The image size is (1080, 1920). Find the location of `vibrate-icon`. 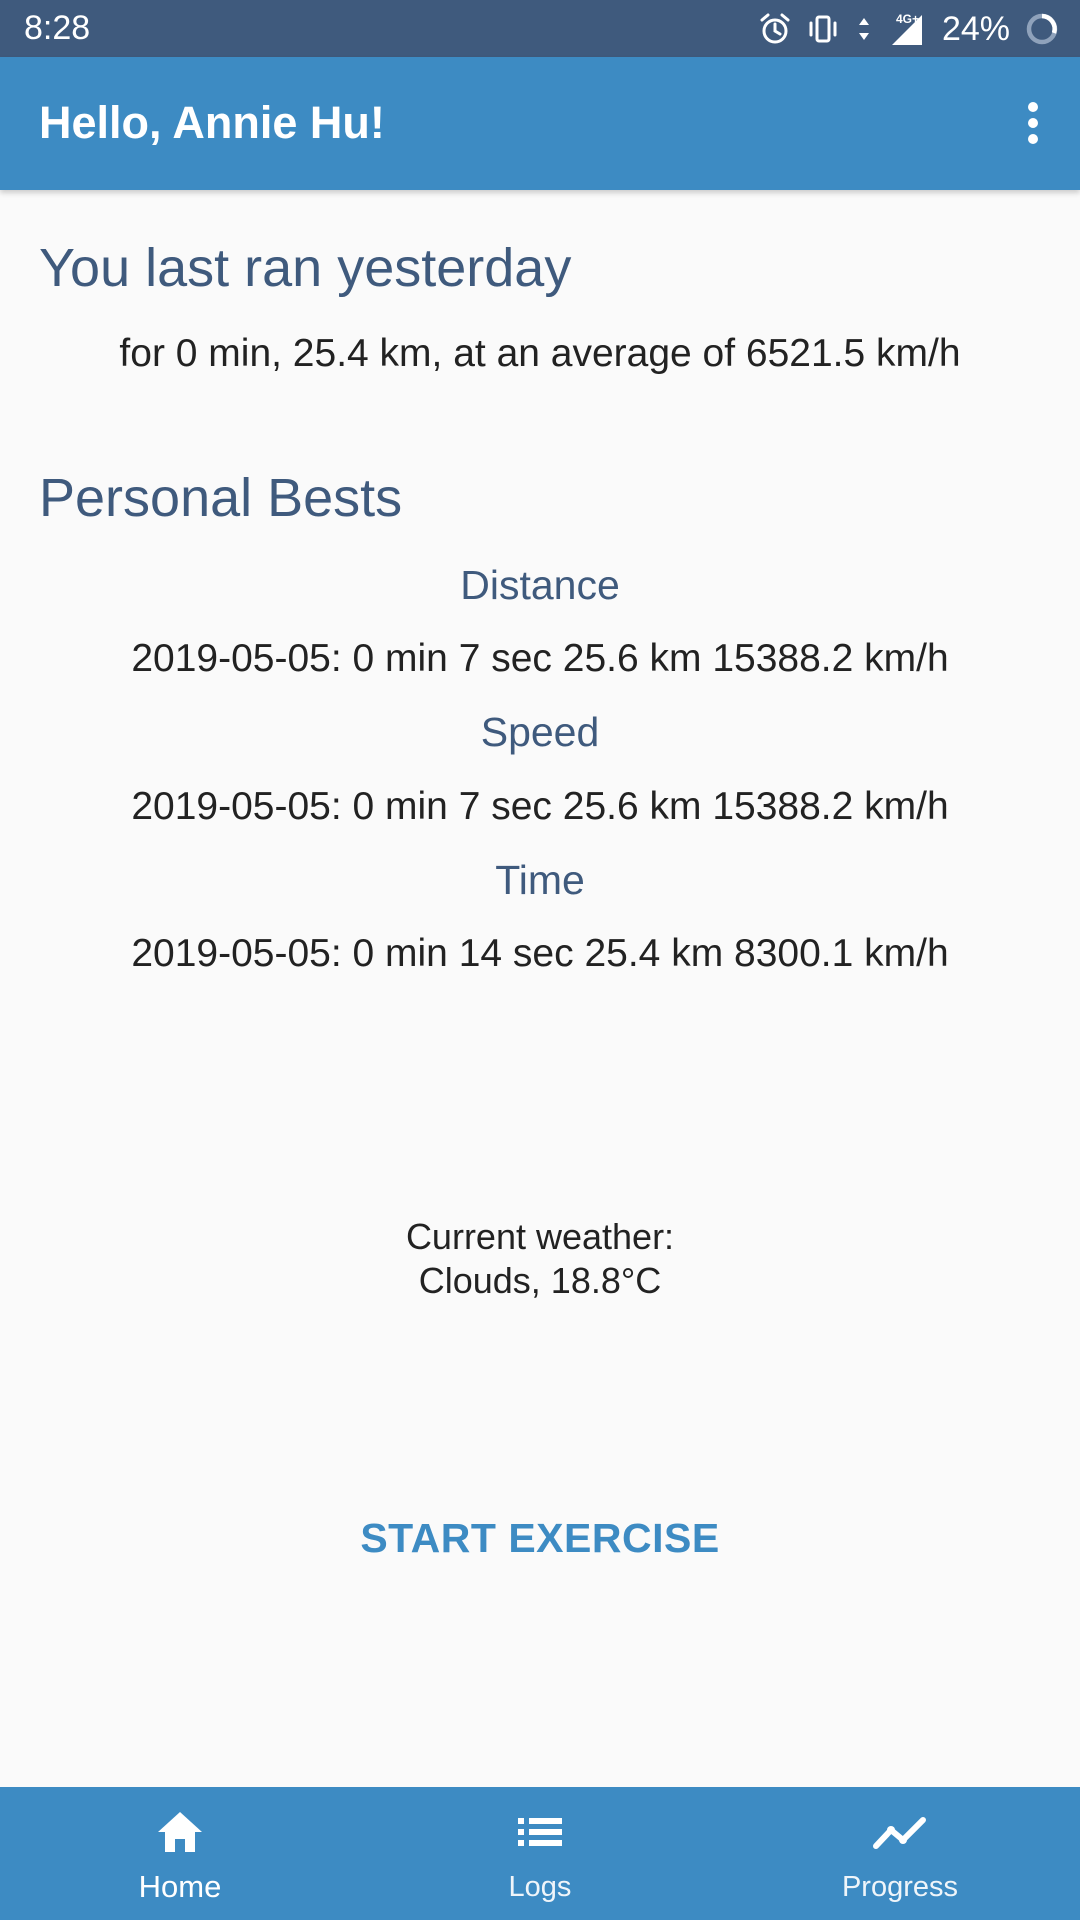

vibrate-icon is located at coordinates (823, 29).